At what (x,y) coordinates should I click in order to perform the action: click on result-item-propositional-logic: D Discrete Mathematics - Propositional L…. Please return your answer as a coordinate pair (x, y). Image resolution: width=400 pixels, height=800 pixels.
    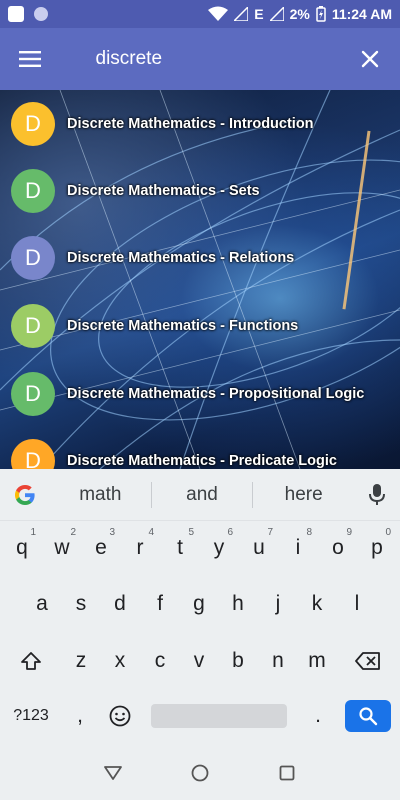
    Looking at the image, I should click on (200, 394).